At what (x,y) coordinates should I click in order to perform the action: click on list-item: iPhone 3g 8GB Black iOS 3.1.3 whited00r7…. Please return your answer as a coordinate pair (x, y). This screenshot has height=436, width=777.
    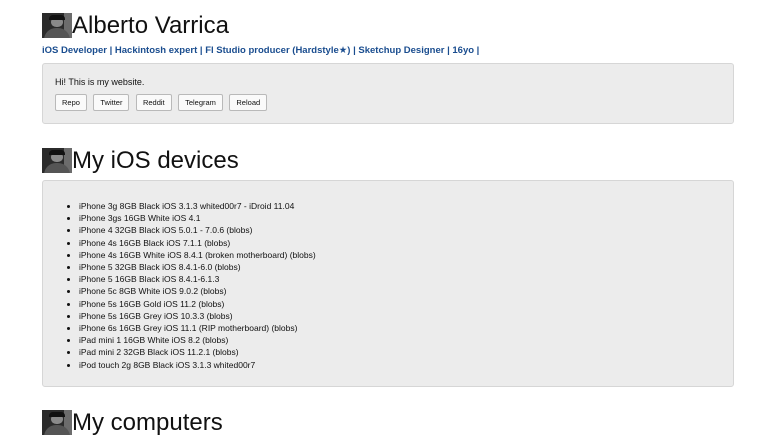
    Looking at the image, I should click on (197, 206).